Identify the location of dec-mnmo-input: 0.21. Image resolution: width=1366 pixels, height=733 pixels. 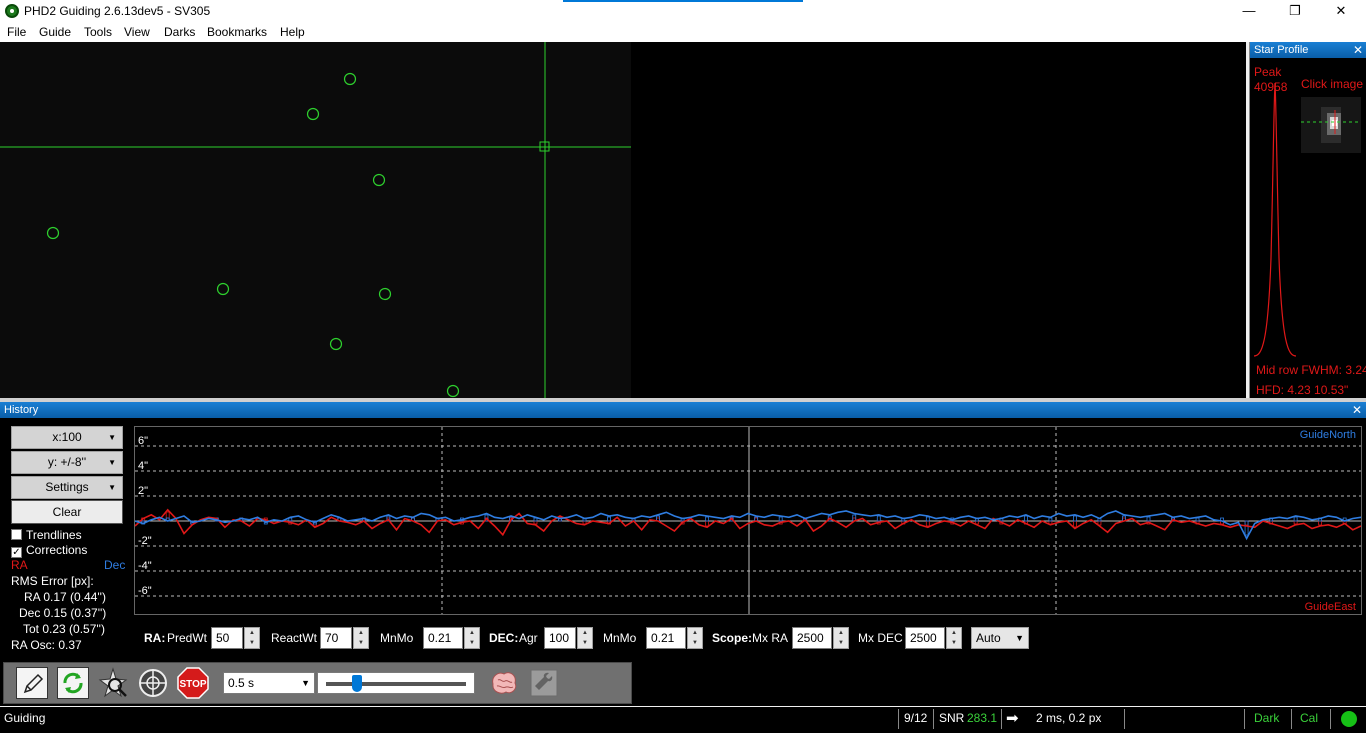
(666, 638).